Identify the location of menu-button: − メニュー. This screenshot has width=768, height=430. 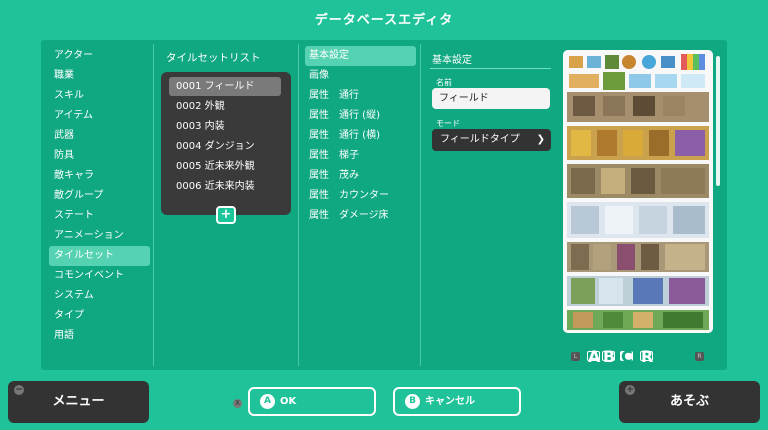
(78, 402).